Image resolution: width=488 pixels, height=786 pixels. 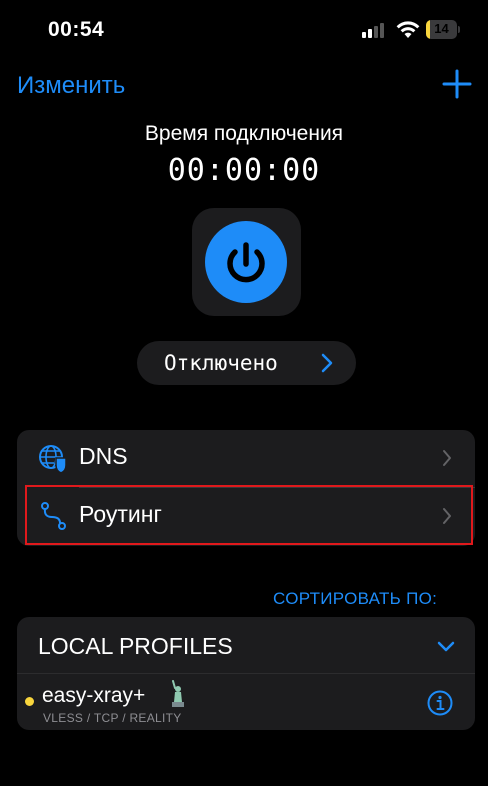 I want to click on settings-item-label: DNS, so click(x=103, y=456).